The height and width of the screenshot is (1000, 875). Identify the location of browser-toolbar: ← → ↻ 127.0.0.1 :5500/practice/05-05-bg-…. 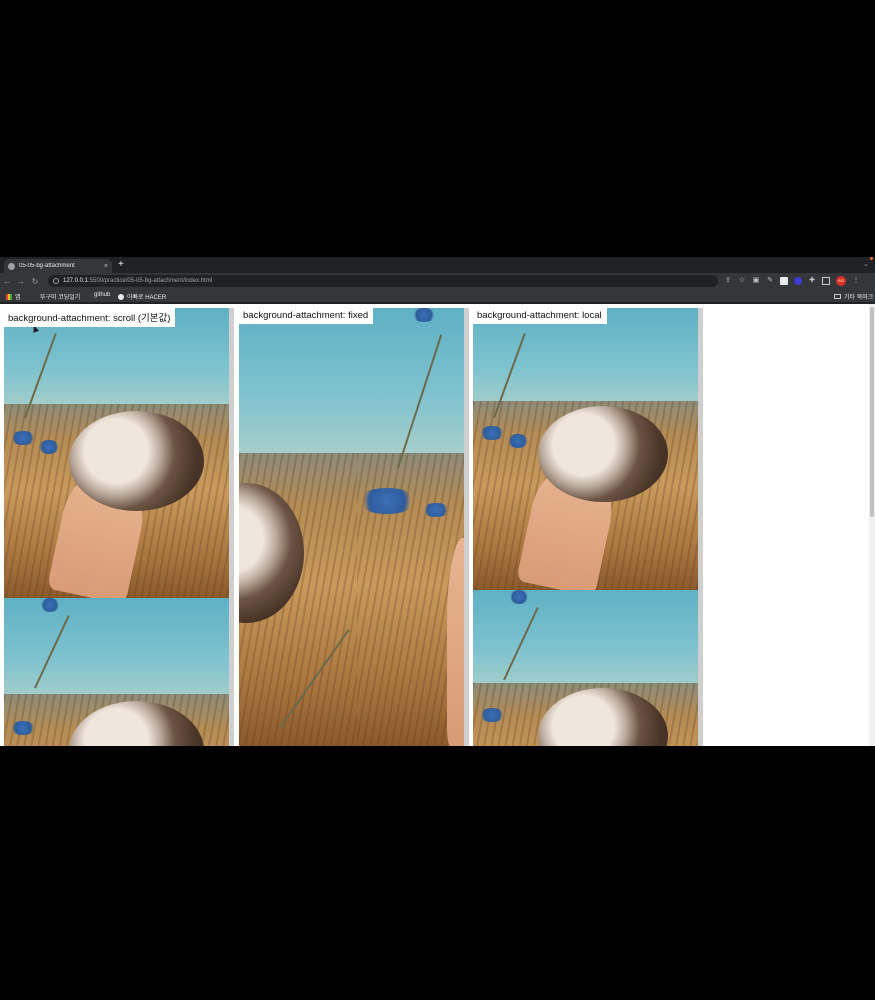
(437, 281).